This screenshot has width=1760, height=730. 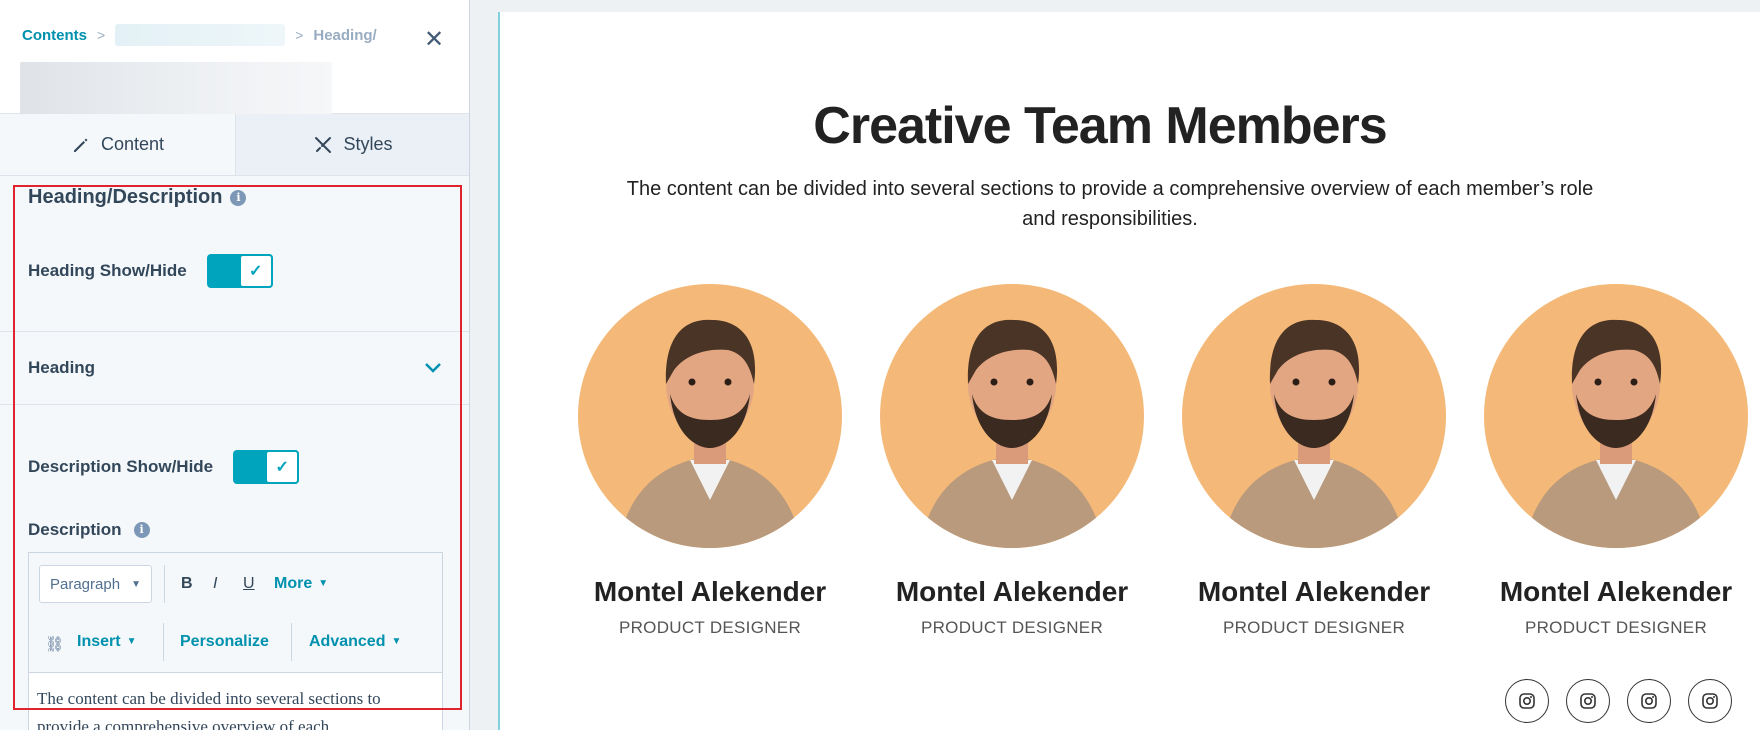 I want to click on description-label-row: Description i, so click(x=89, y=530).